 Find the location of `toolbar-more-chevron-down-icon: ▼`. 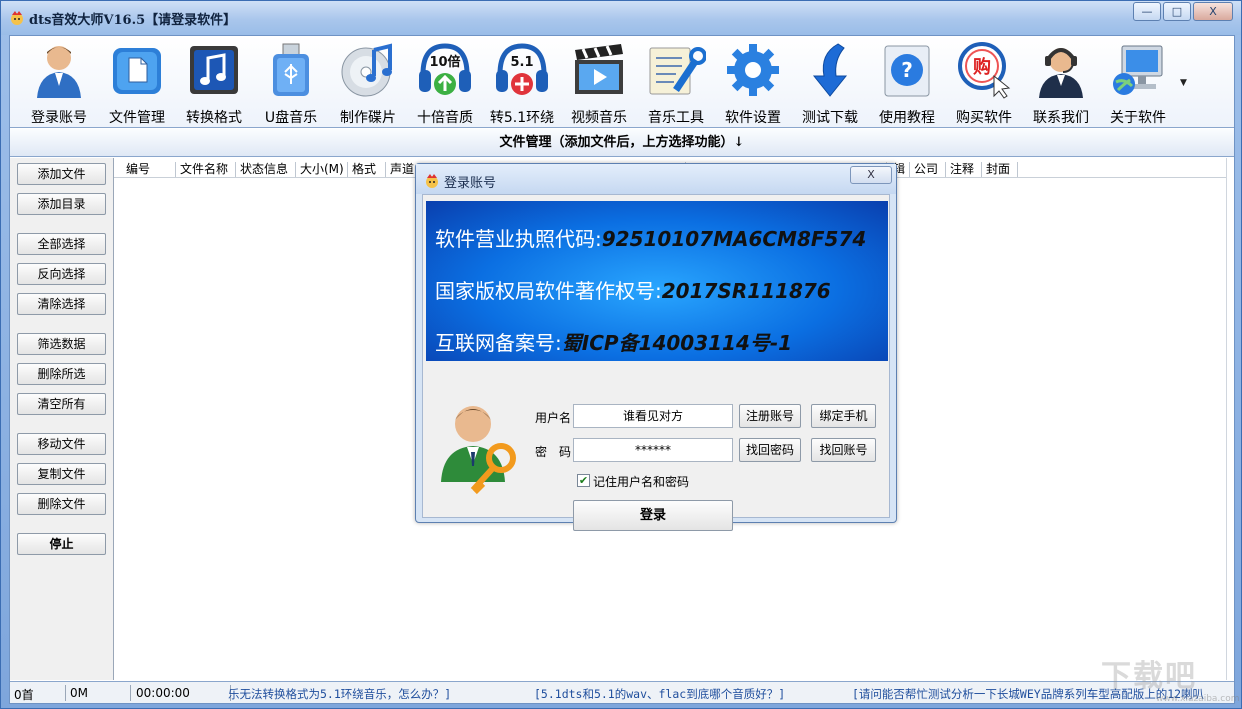

toolbar-more-chevron-down-icon: ▼ is located at coordinates (1183, 83).